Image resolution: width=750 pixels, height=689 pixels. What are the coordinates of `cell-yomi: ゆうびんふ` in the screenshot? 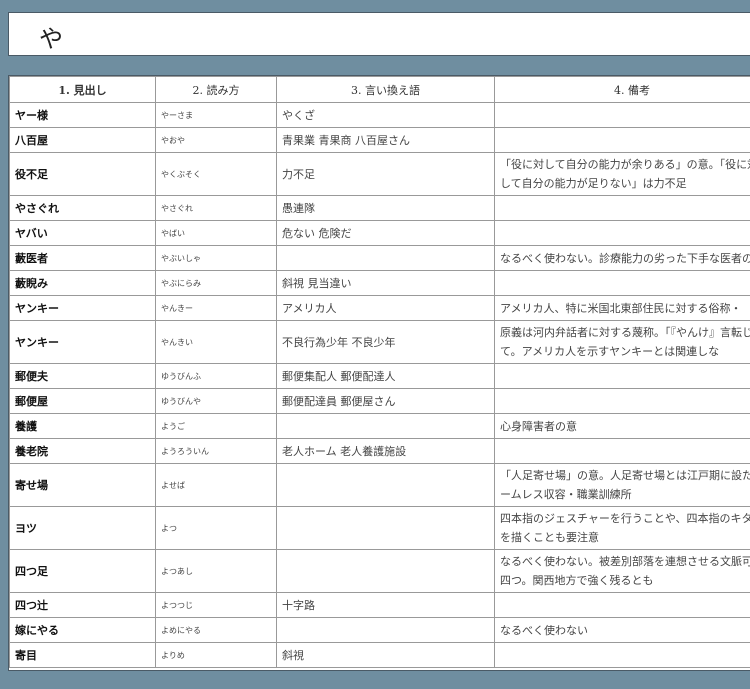 It's located at (216, 376).